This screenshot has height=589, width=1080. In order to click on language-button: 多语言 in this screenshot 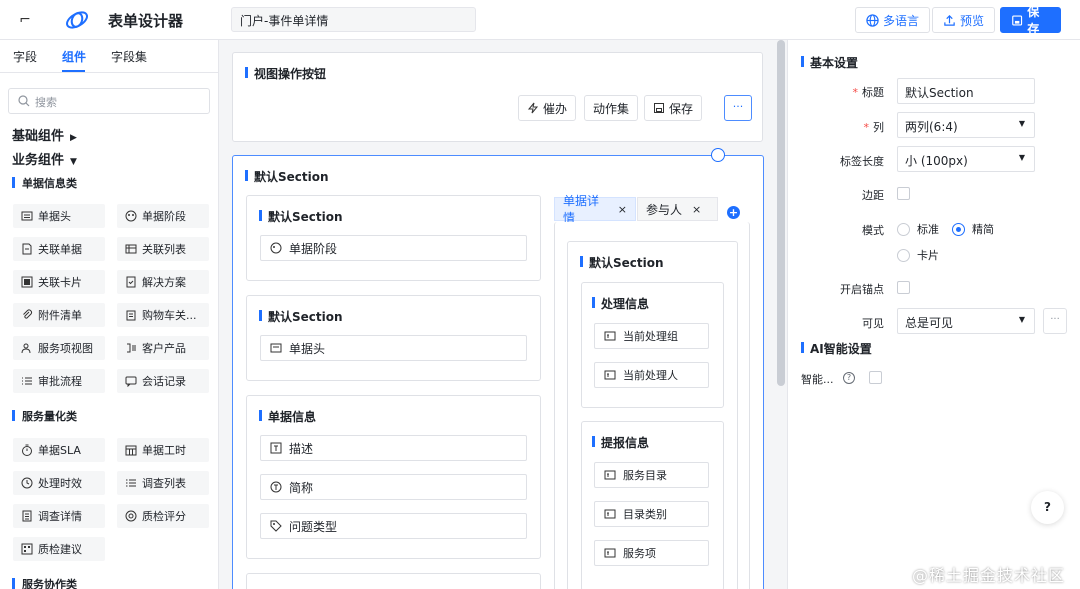, I will do `click(893, 20)`.